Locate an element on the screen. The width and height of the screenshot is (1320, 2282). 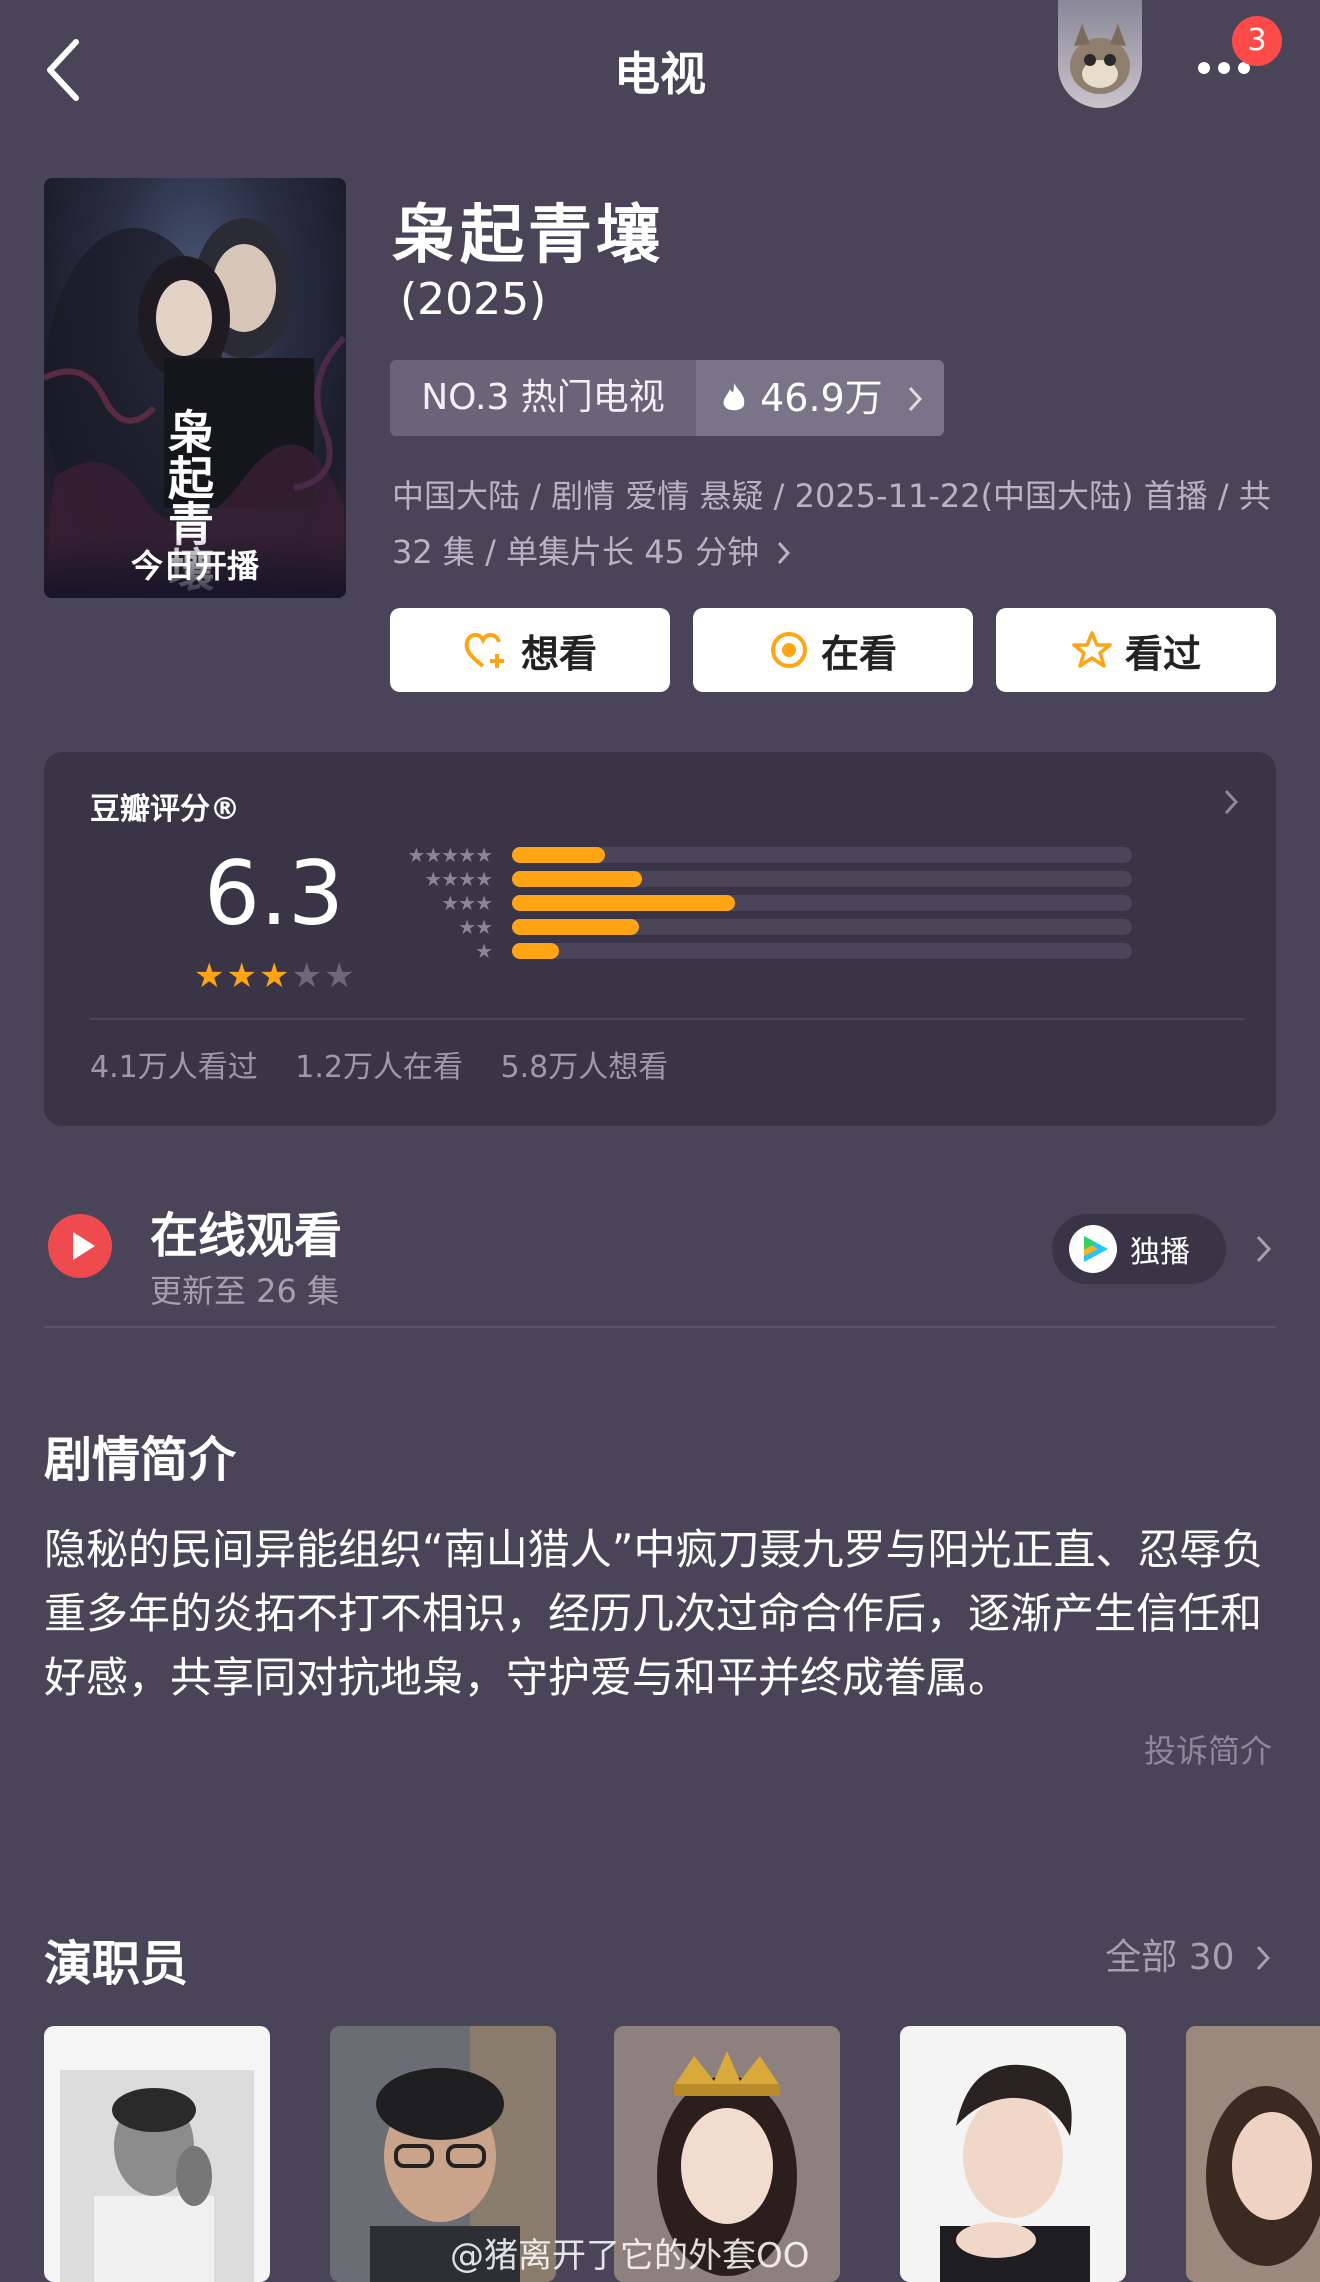
avatar-image is located at coordinates (1100, 59).